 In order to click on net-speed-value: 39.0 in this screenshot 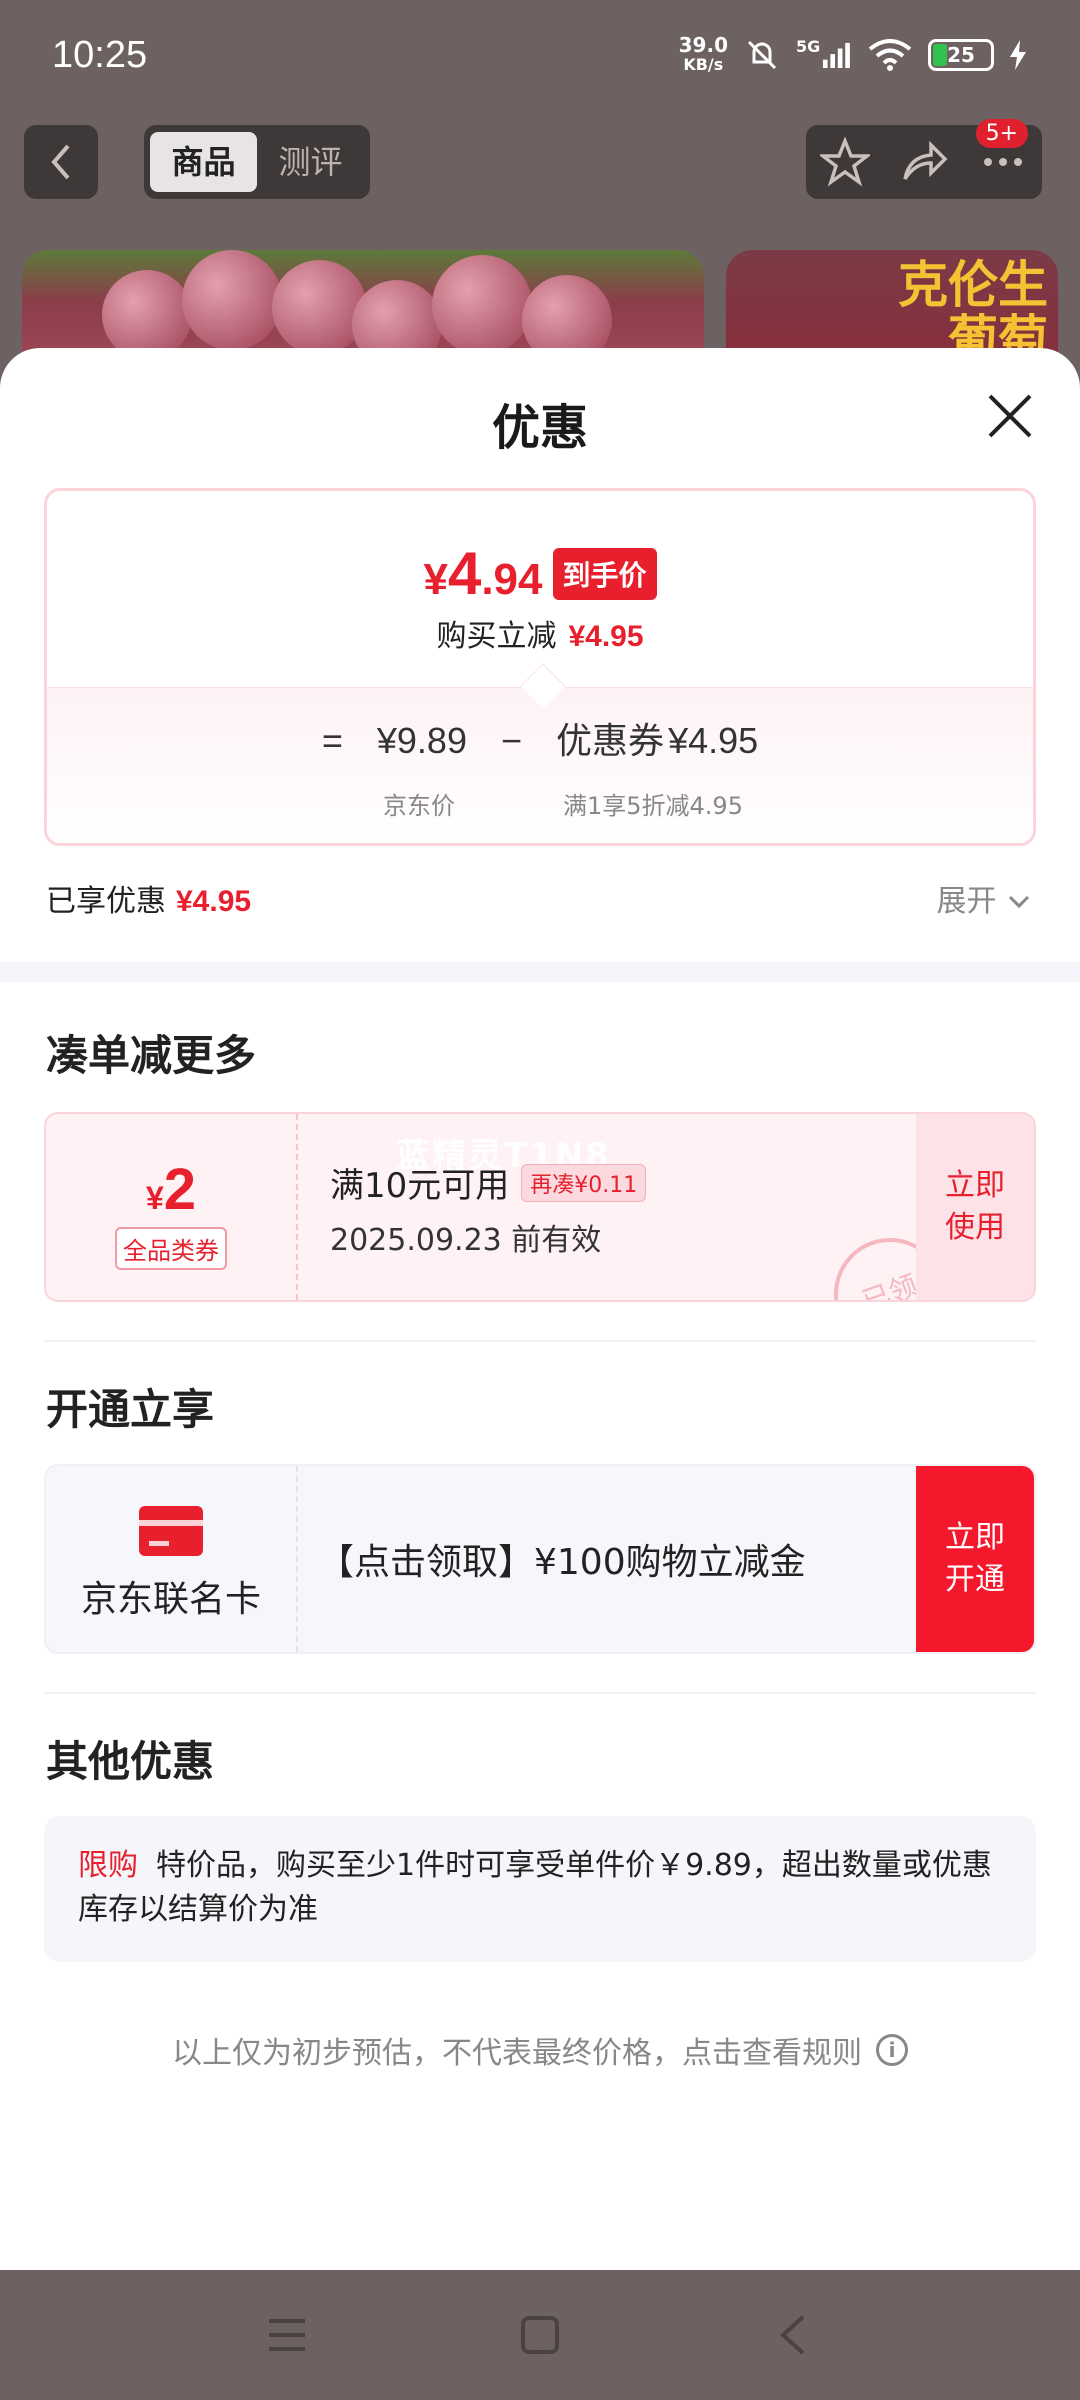, I will do `click(703, 45)`.